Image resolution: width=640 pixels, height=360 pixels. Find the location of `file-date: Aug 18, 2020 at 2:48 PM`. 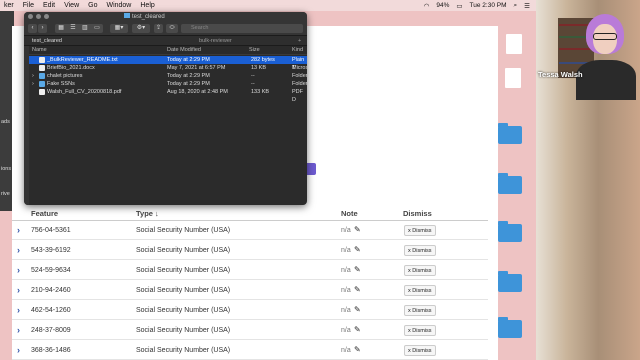

file-date: Aug 18, 2020 at 2:48 PM is located at coordinates (197, 92).